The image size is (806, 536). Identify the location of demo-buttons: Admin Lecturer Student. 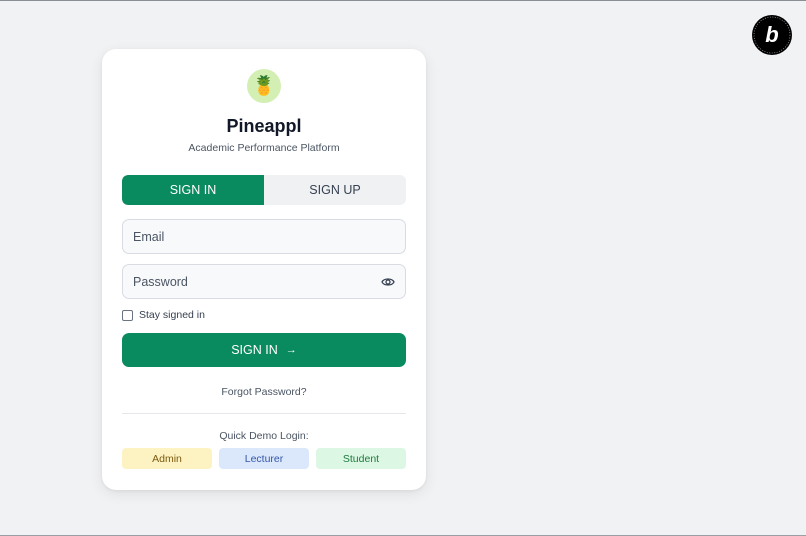
(264, 458).